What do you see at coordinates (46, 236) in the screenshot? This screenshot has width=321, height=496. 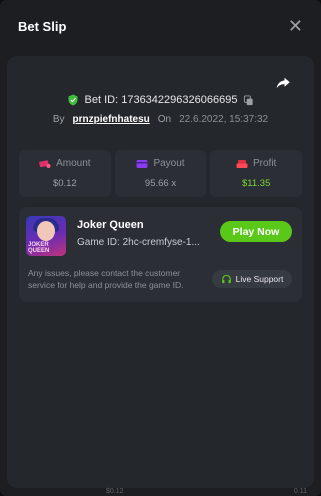 I see `game-thumbnail: JOKER QUEEN` at bounding box center [46, 236].